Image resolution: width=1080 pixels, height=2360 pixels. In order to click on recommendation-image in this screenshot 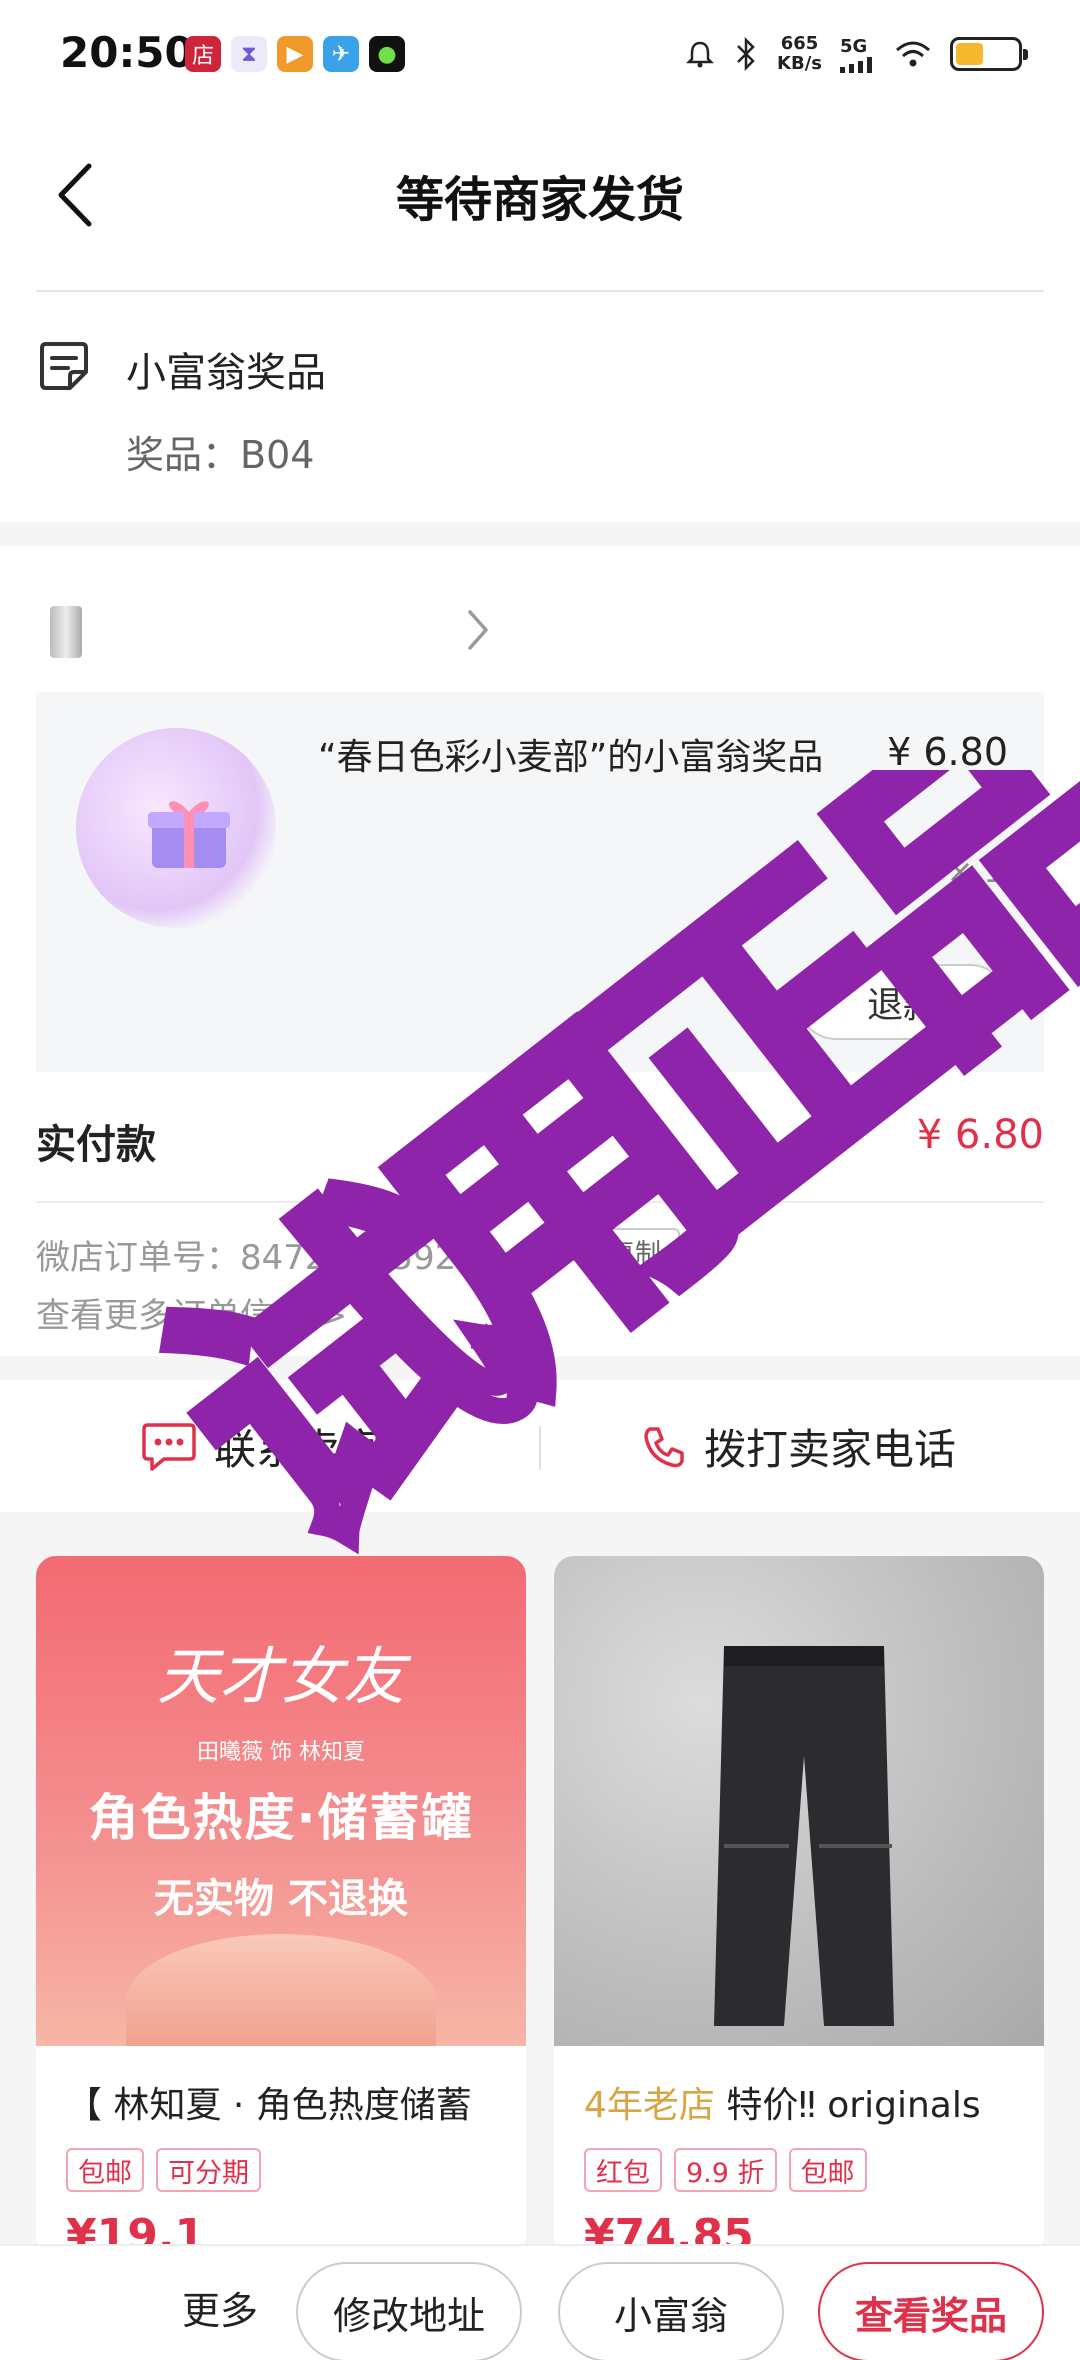, I will do `click(799, 1801)`.